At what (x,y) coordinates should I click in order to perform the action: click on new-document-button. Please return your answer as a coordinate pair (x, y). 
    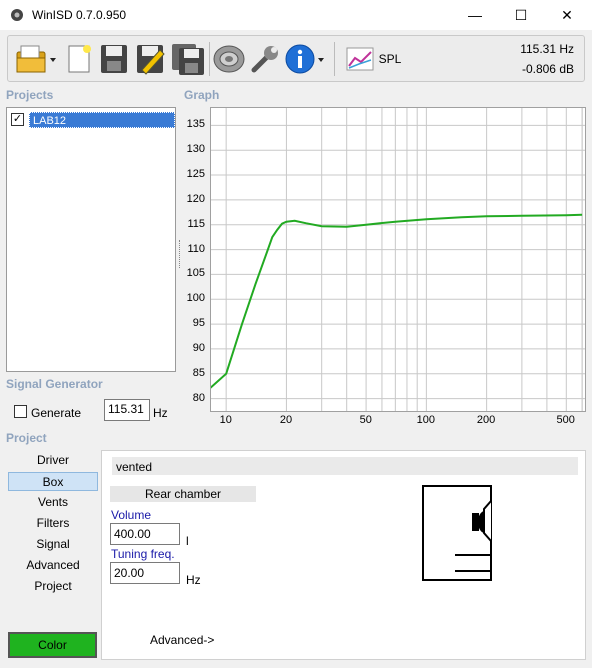
    Looking at the image, I should click on (79, 59).